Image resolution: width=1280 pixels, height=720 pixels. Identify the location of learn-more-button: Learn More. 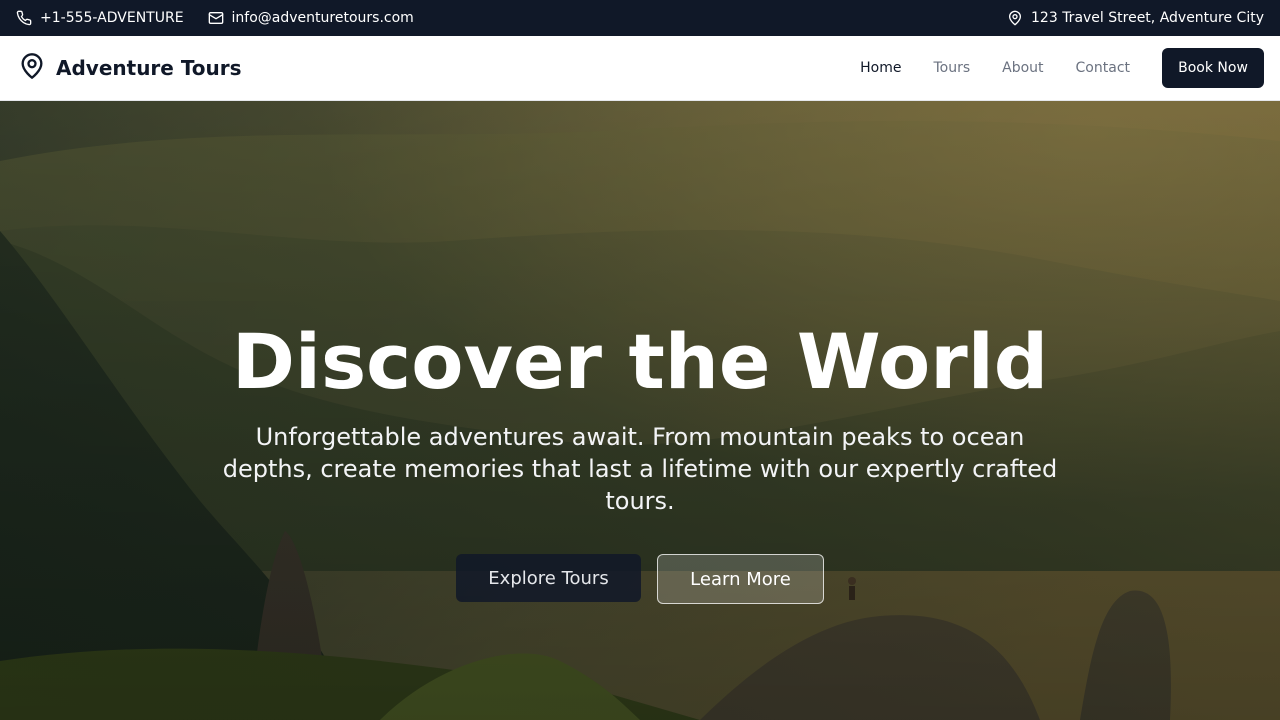
(740, 579).